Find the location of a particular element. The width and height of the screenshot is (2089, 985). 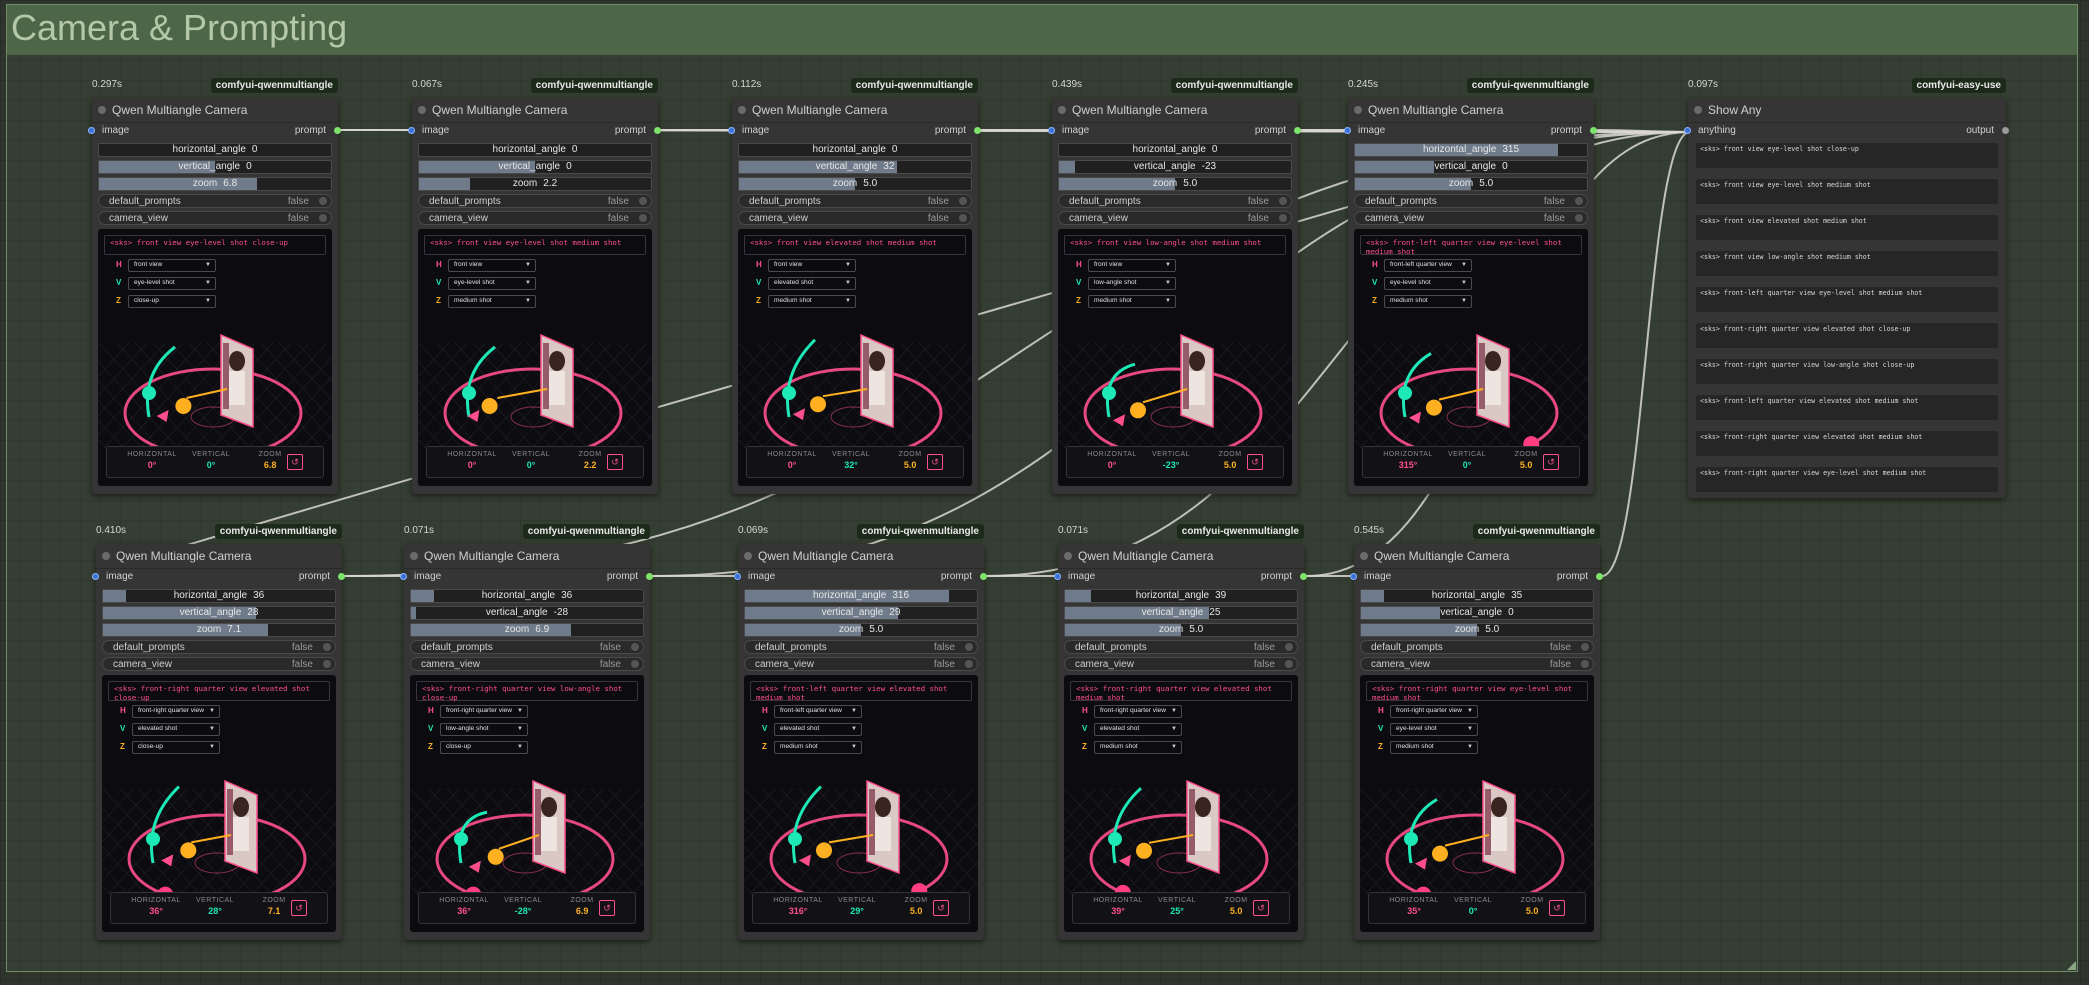

zoom-slider: zoom 6.9 is located at coordinates (527, 630).